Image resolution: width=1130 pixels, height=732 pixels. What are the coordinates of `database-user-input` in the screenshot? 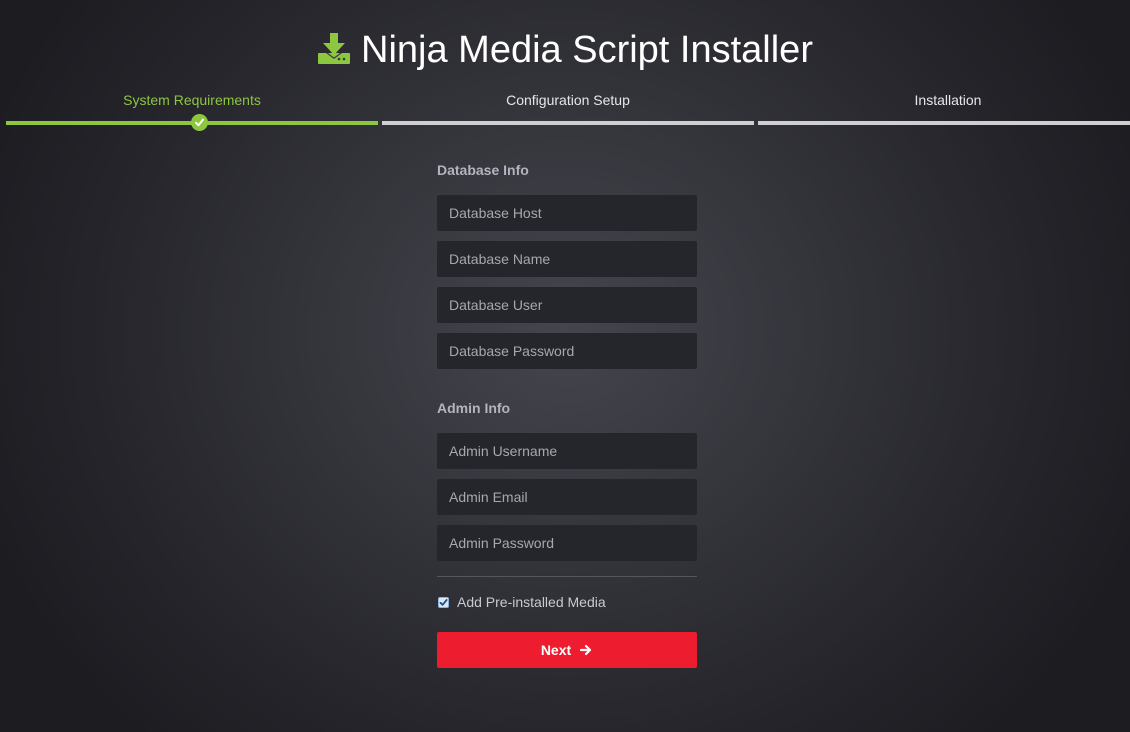 It's located at (567, 305).